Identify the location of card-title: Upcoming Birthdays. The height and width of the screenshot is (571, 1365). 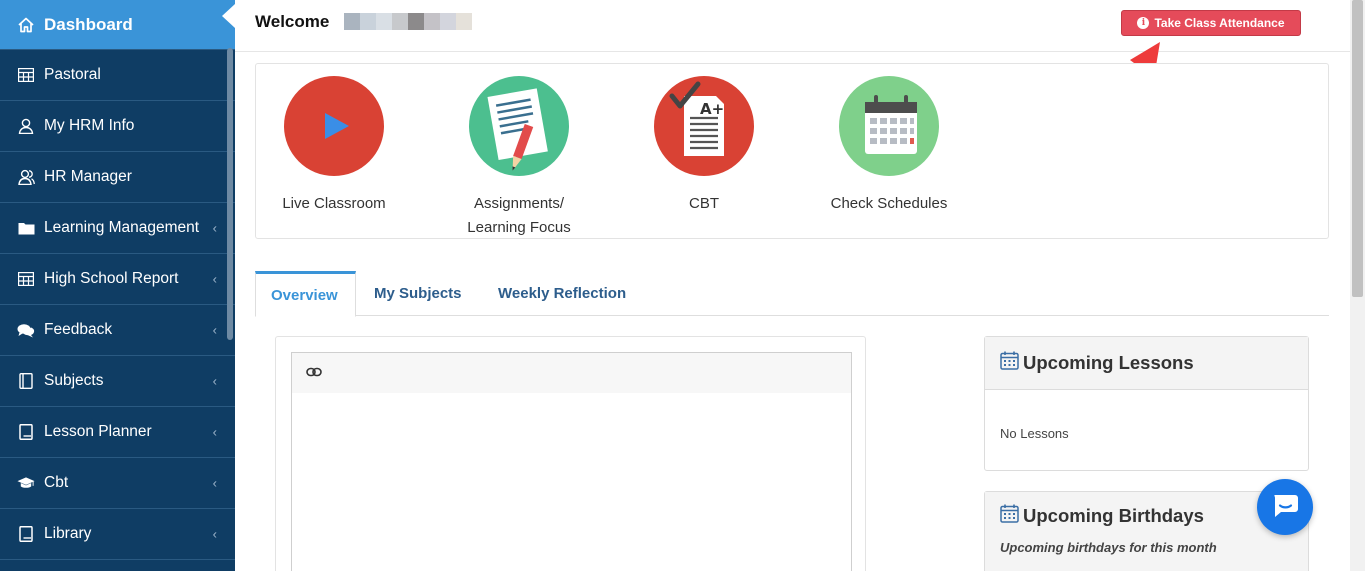
(1113, 515).